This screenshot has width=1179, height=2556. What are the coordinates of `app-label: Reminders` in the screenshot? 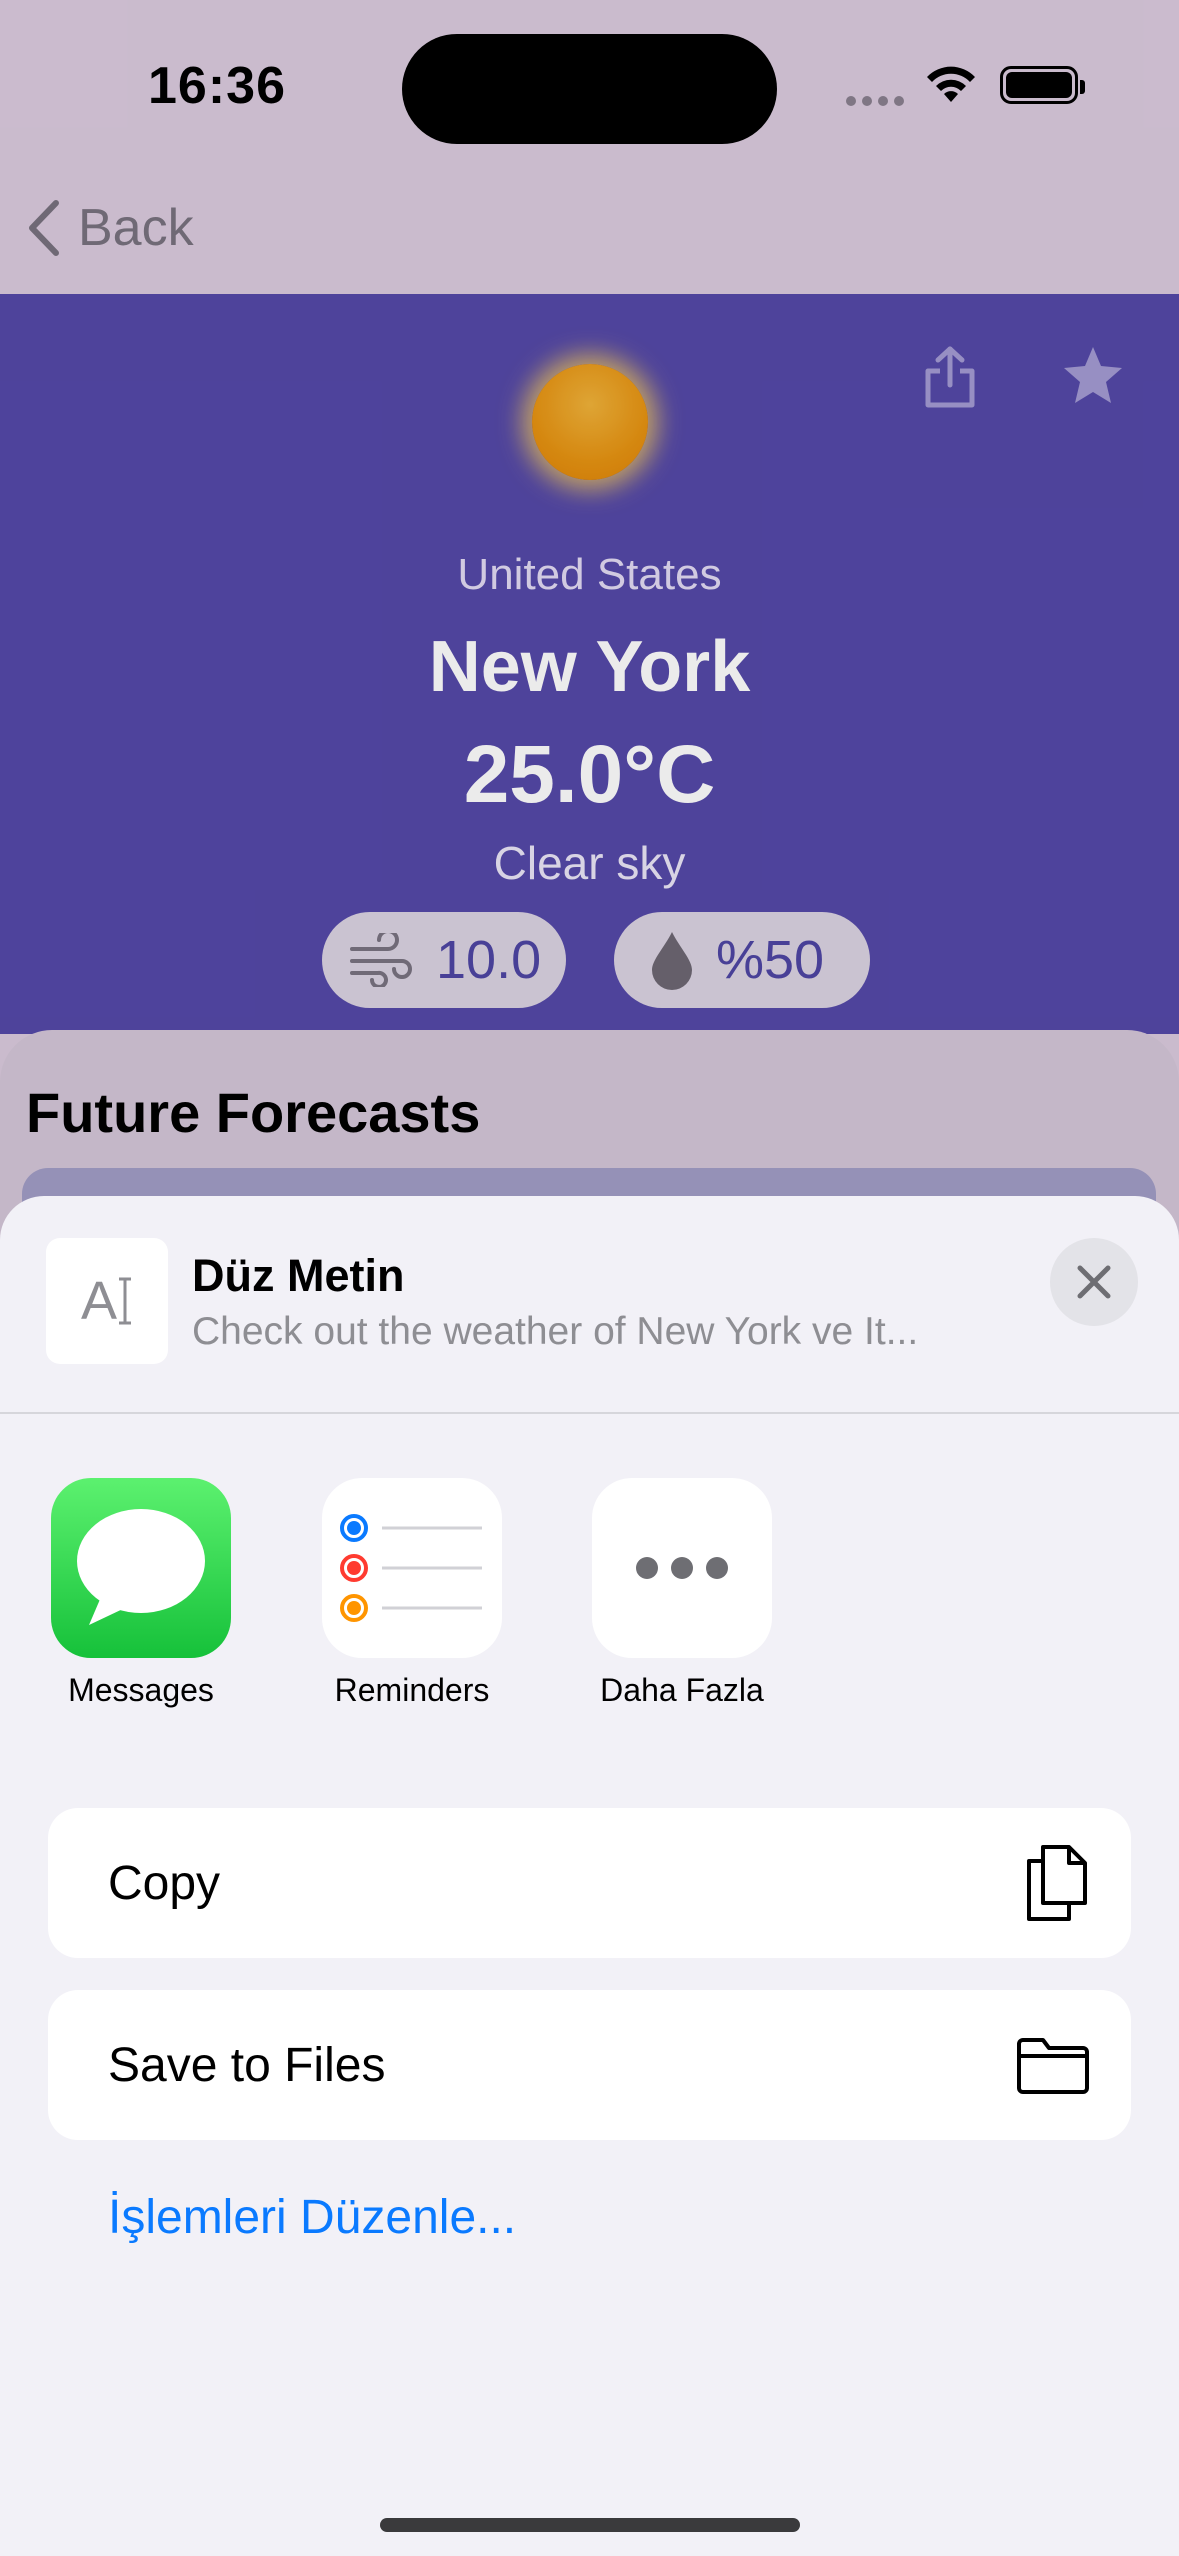 It's located at (412, 1690).